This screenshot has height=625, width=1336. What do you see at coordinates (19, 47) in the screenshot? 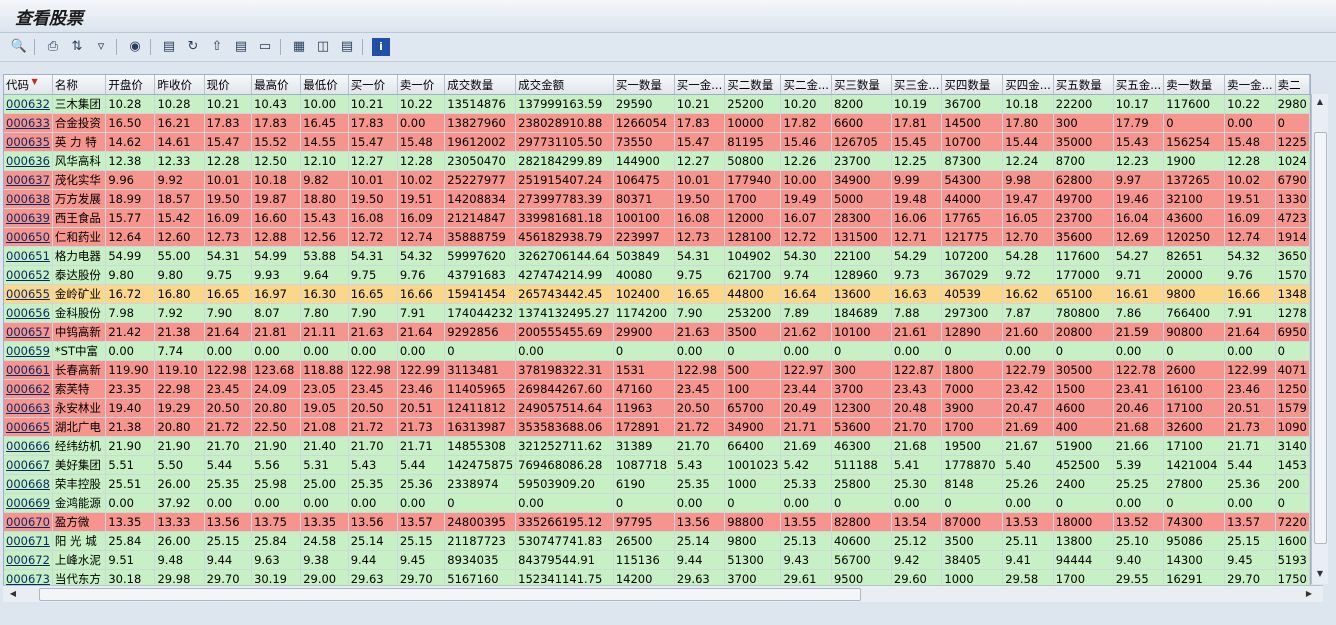
I see `zoom-icon: 🔍` at bounding box center [19, 47].